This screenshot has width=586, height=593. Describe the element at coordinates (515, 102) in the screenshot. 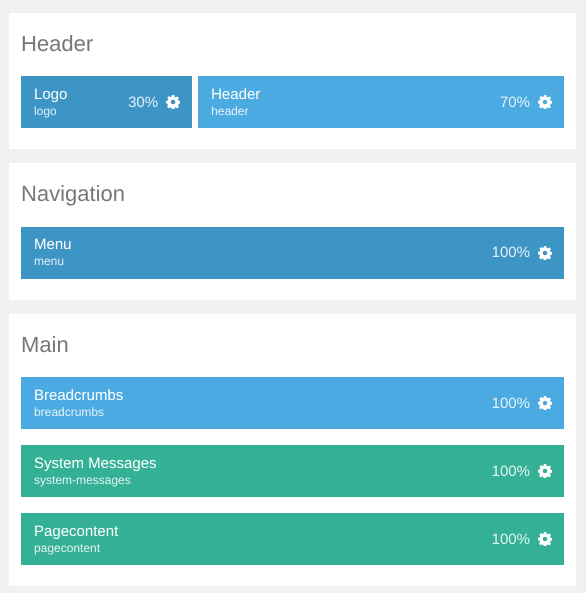

I see `width-percent: 70%` at that location.